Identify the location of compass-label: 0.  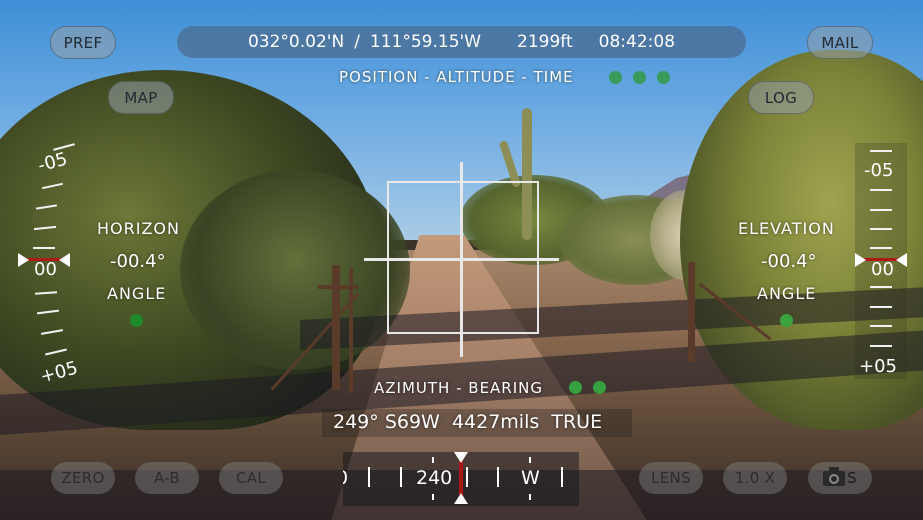
(345, 478).